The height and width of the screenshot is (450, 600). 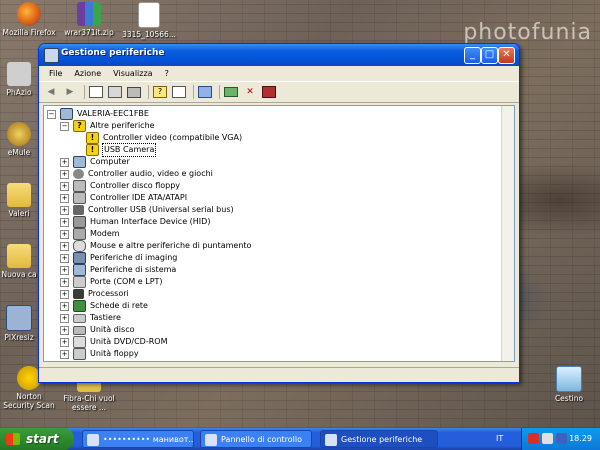 I want to click on desktop-icon-label: Cestino, so click(x=569, y=398).